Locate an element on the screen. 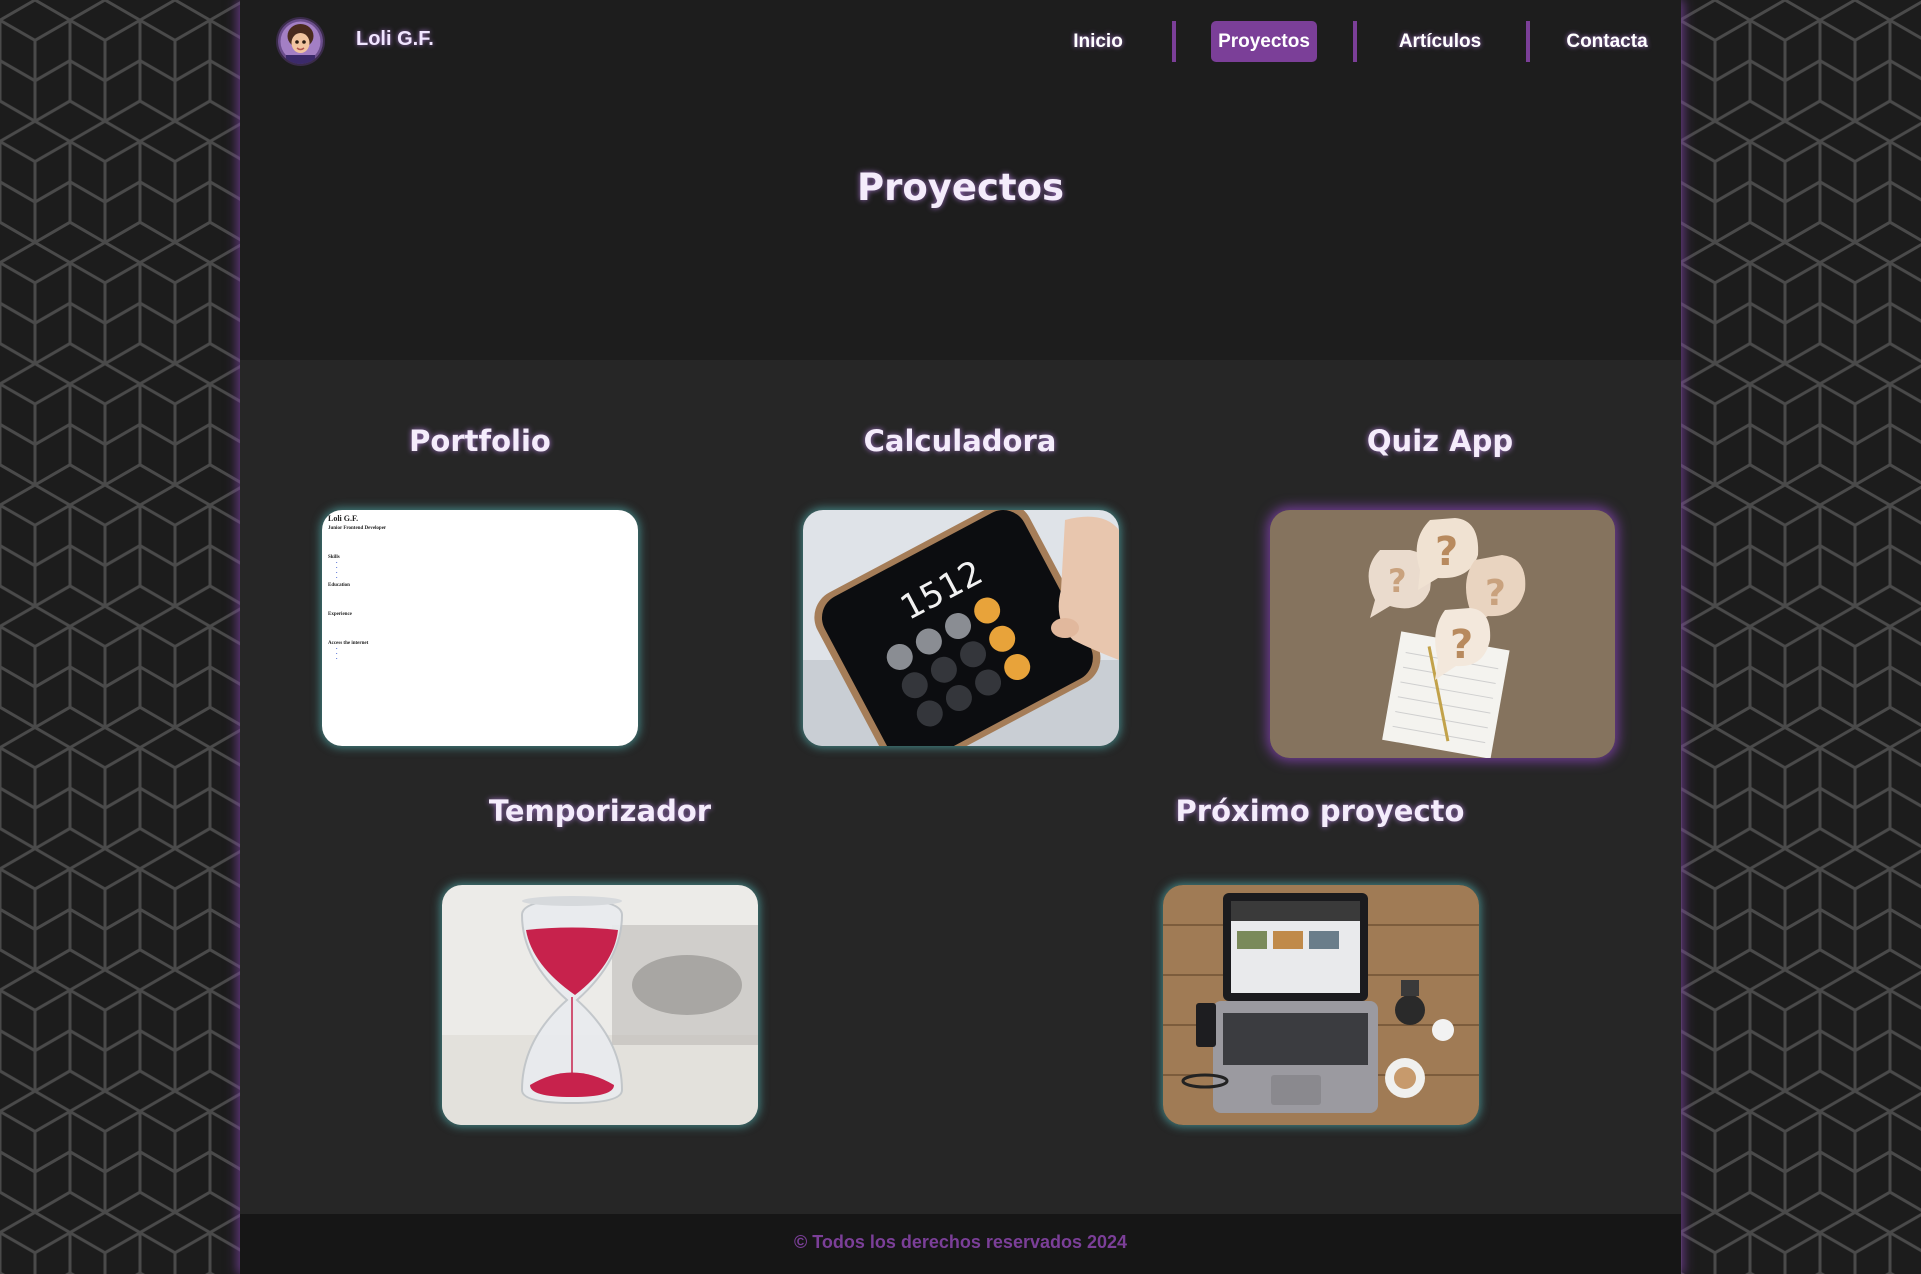  nav-link-articulos: Artículos is located at coordinates (1440, 41).